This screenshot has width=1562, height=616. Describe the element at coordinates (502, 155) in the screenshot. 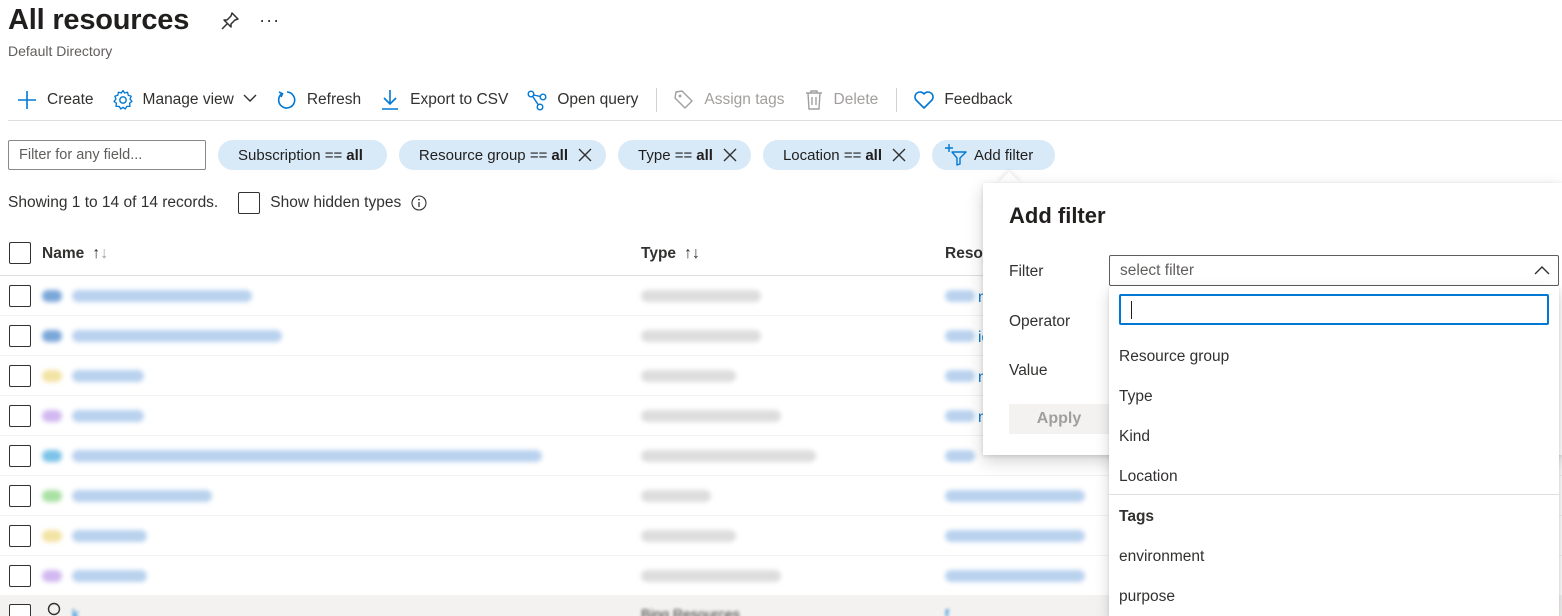

I see `filter-pill-resource-group: Resource group == all` at that location.